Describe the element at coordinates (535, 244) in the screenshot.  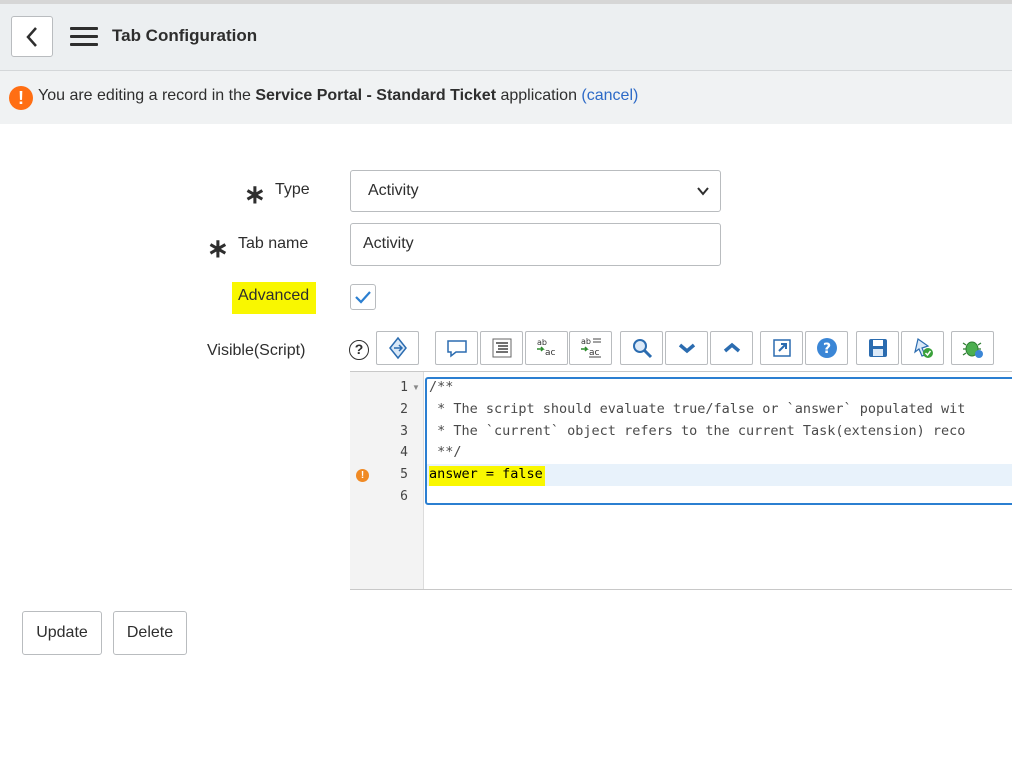
I see `tab-name-input: Activity` at that location.